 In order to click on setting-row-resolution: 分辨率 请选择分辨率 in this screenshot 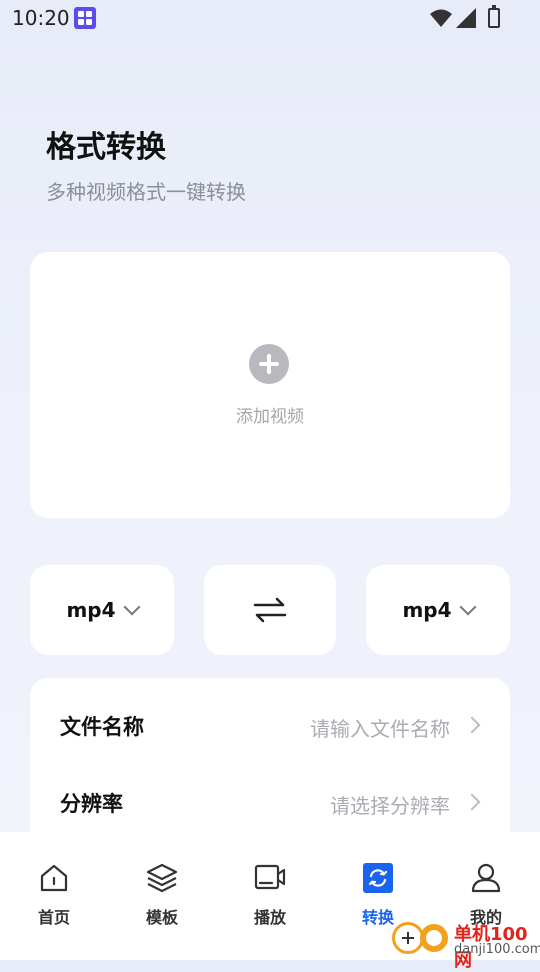, I will do `click(270, 802)`.